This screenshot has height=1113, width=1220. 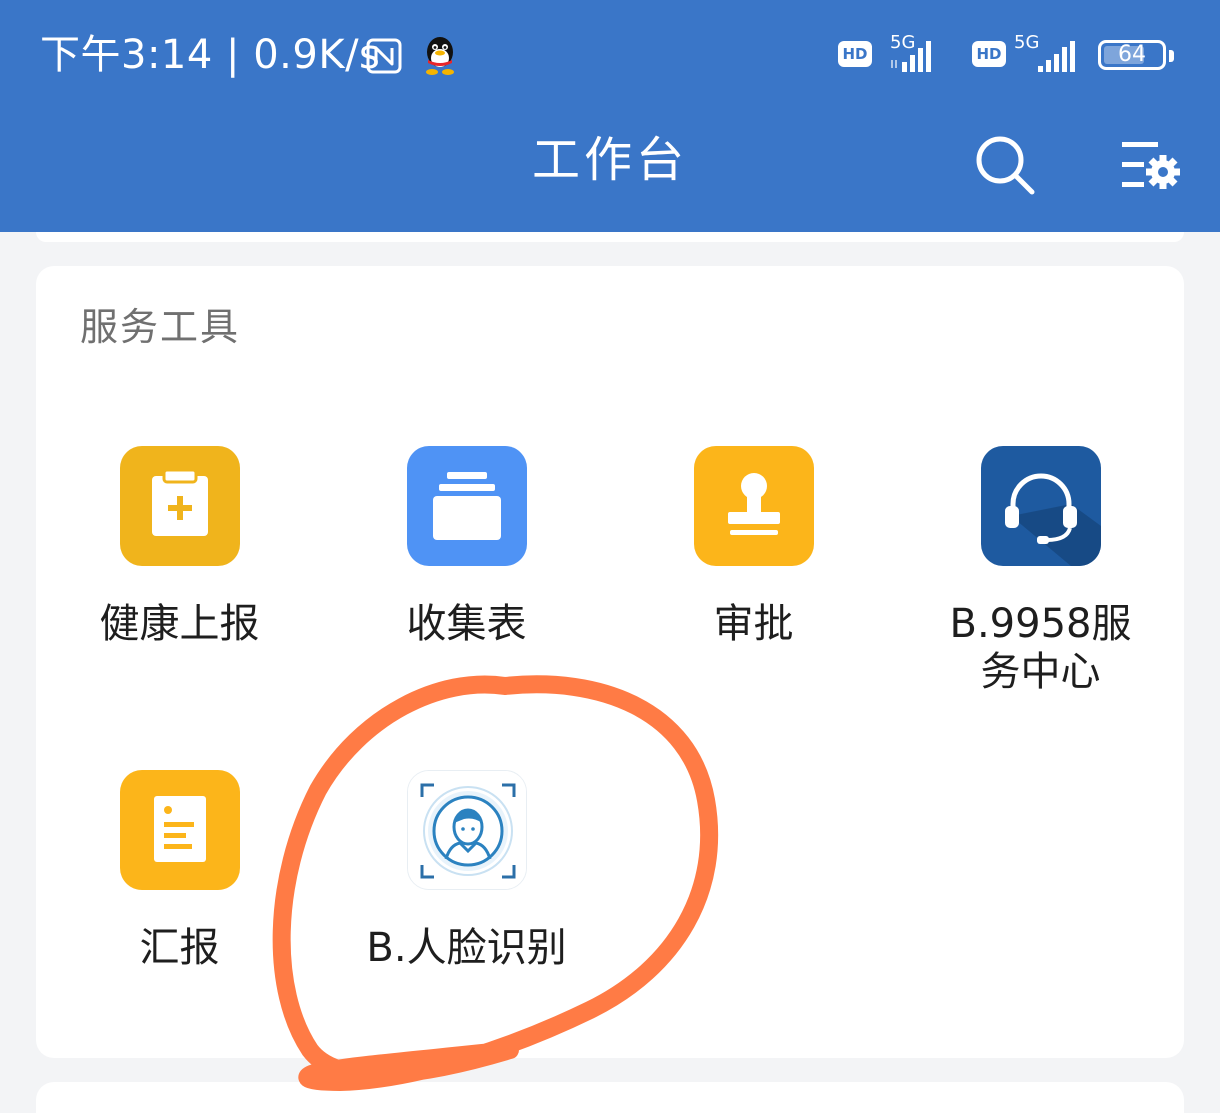 I want to click on battery-icon: 64, so click(x=1132, y=55).